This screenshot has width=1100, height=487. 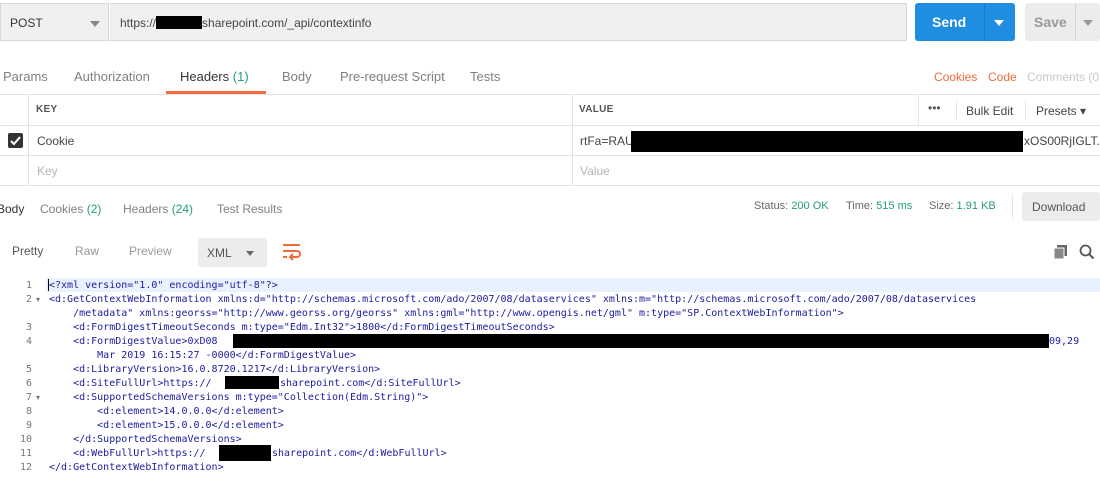 I want to click on response-tab-headers-count: (24), so click(x=182, y=209).